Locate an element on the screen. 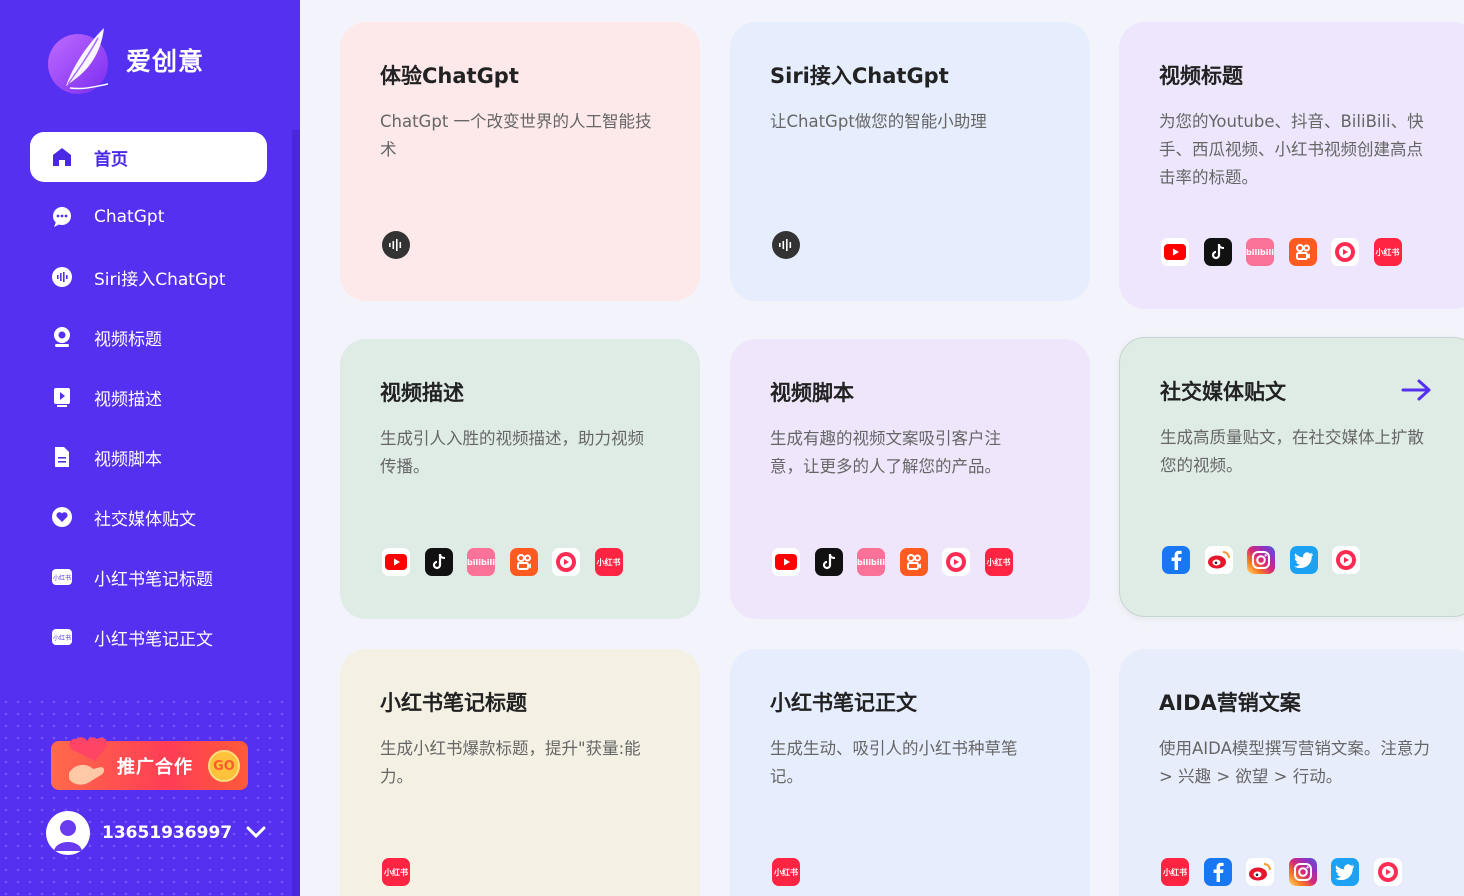 The width and height of the screenshot is (1464, 896). card-desc: ChatGpt 一个改变世界的人工智能技术 is located at coordinates (516, 135).